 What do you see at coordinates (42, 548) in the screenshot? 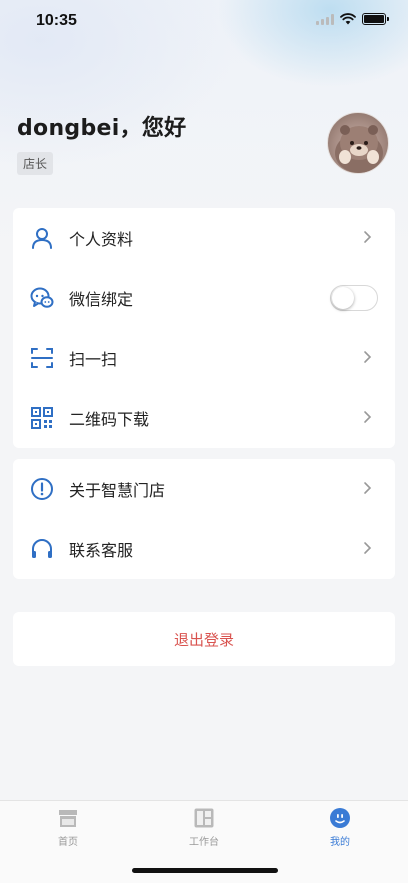
I see `headset-icon` at bounding box center [42, 548].